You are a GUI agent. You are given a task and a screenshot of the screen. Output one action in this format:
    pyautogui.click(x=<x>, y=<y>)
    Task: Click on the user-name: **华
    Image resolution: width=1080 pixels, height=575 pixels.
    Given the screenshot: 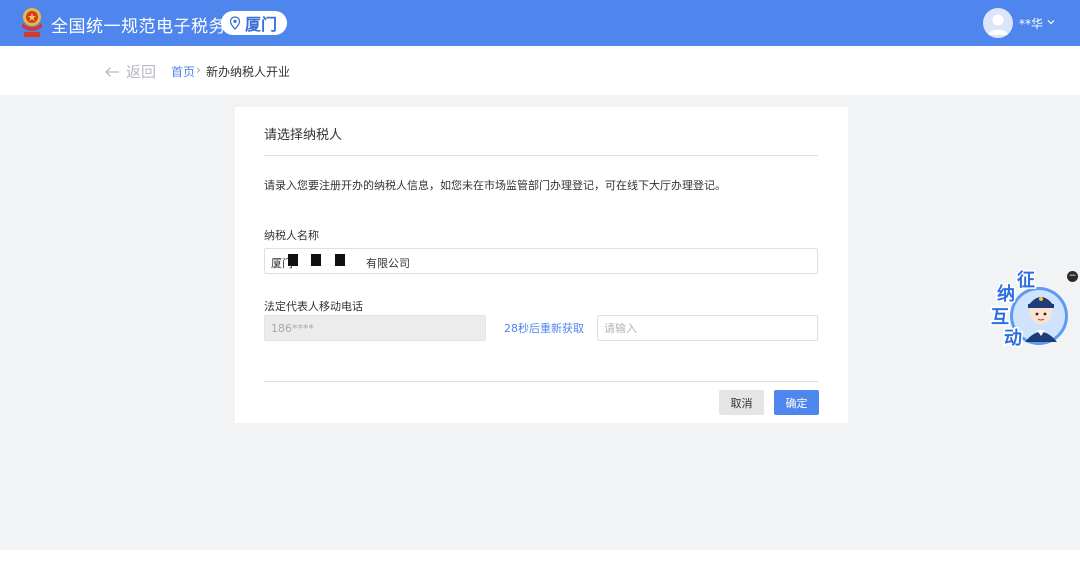 What is the action you would take?
    pyautogui.click(x=1031, y=23)
    